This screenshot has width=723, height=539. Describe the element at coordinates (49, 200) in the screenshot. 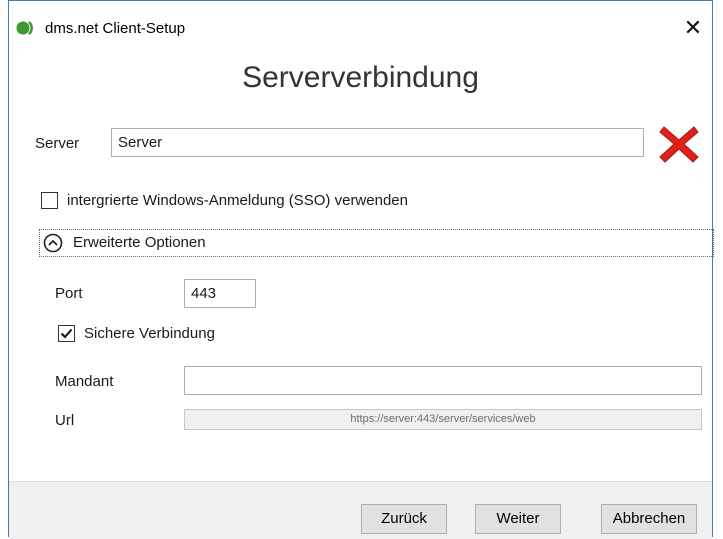

I see `sso-checkbox` at that location.